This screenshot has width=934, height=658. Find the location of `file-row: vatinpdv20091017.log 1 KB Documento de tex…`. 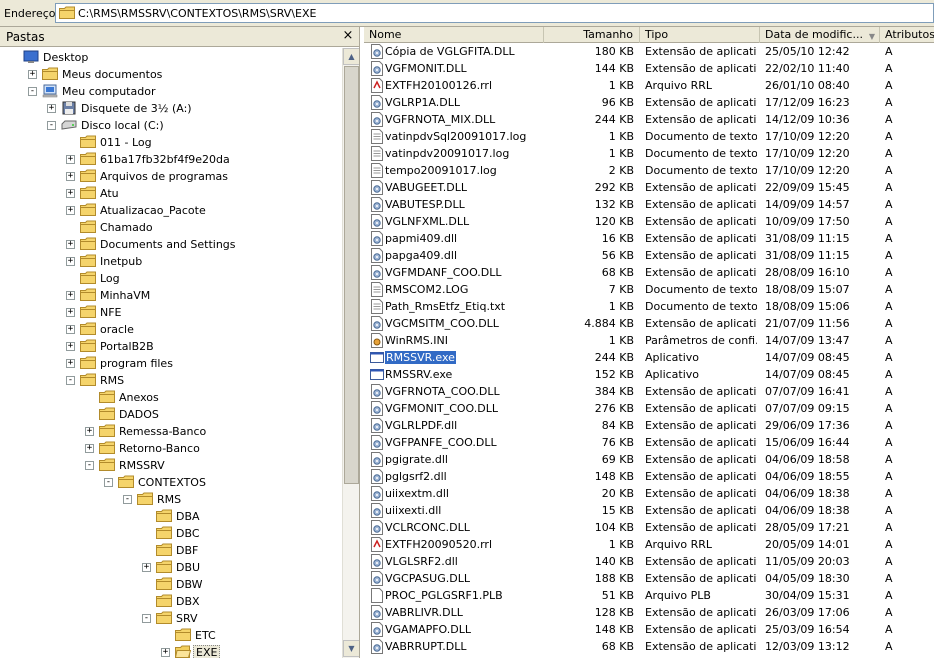

file-row: vatinpdv20091017.log 1 KB Documento de tex… is located at coordinates (649, 153).